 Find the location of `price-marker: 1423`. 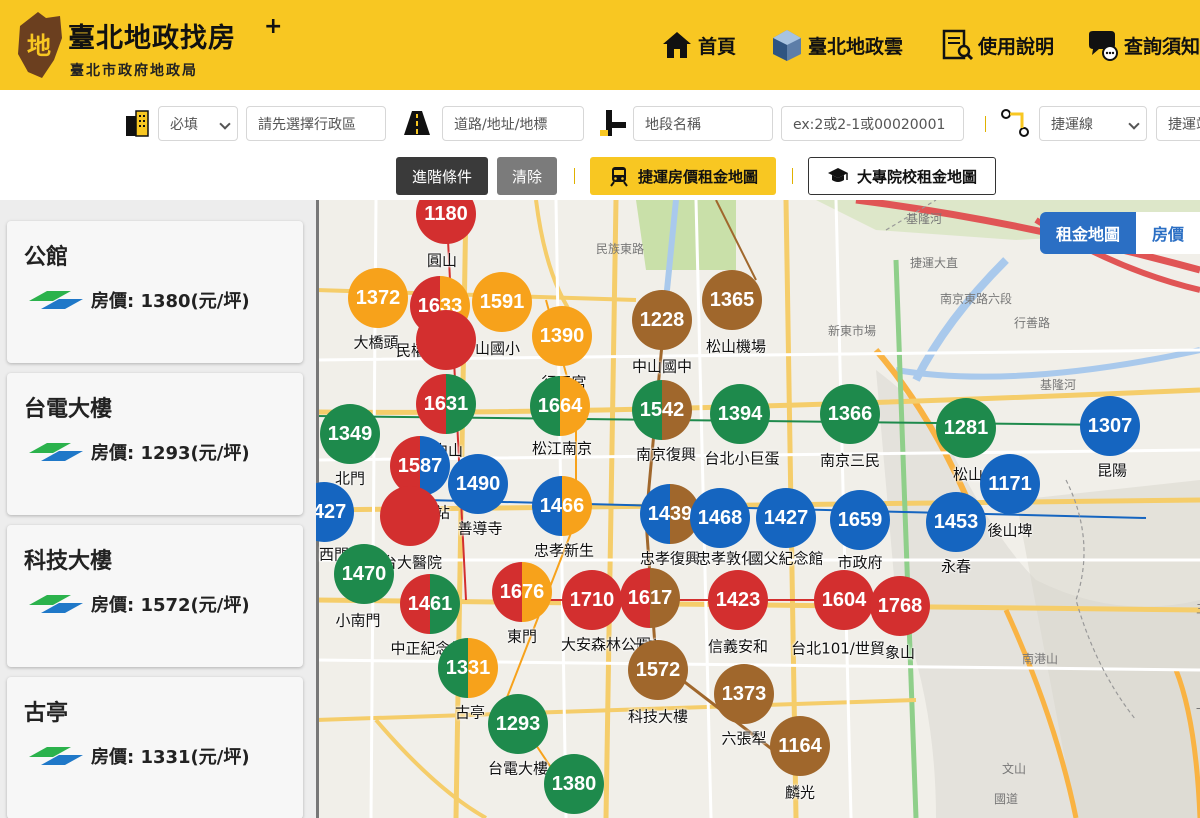

price-marker: 1423 is located at coordinates (738, 600).